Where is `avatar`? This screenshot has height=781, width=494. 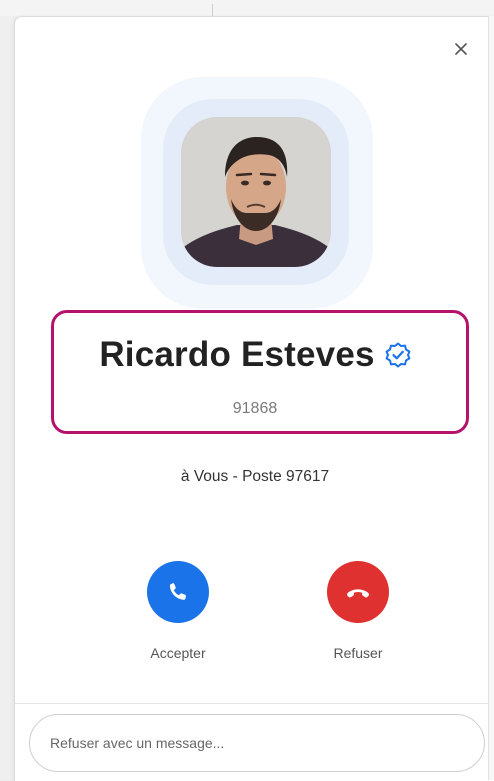 avatar is located at coordinates (256, 192).